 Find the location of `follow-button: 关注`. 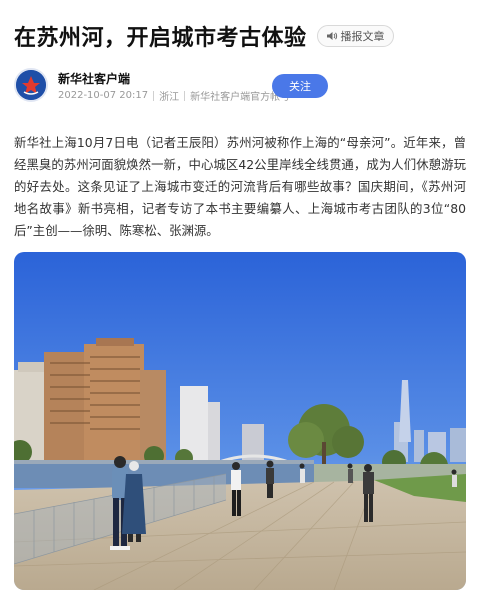

follow-button: 关注 is located at coordinates (300, 86).